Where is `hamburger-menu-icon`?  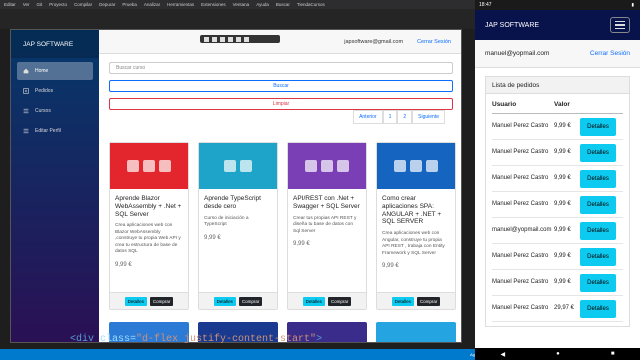
hamburger-menu-icon is located at coordinates (620, 25).